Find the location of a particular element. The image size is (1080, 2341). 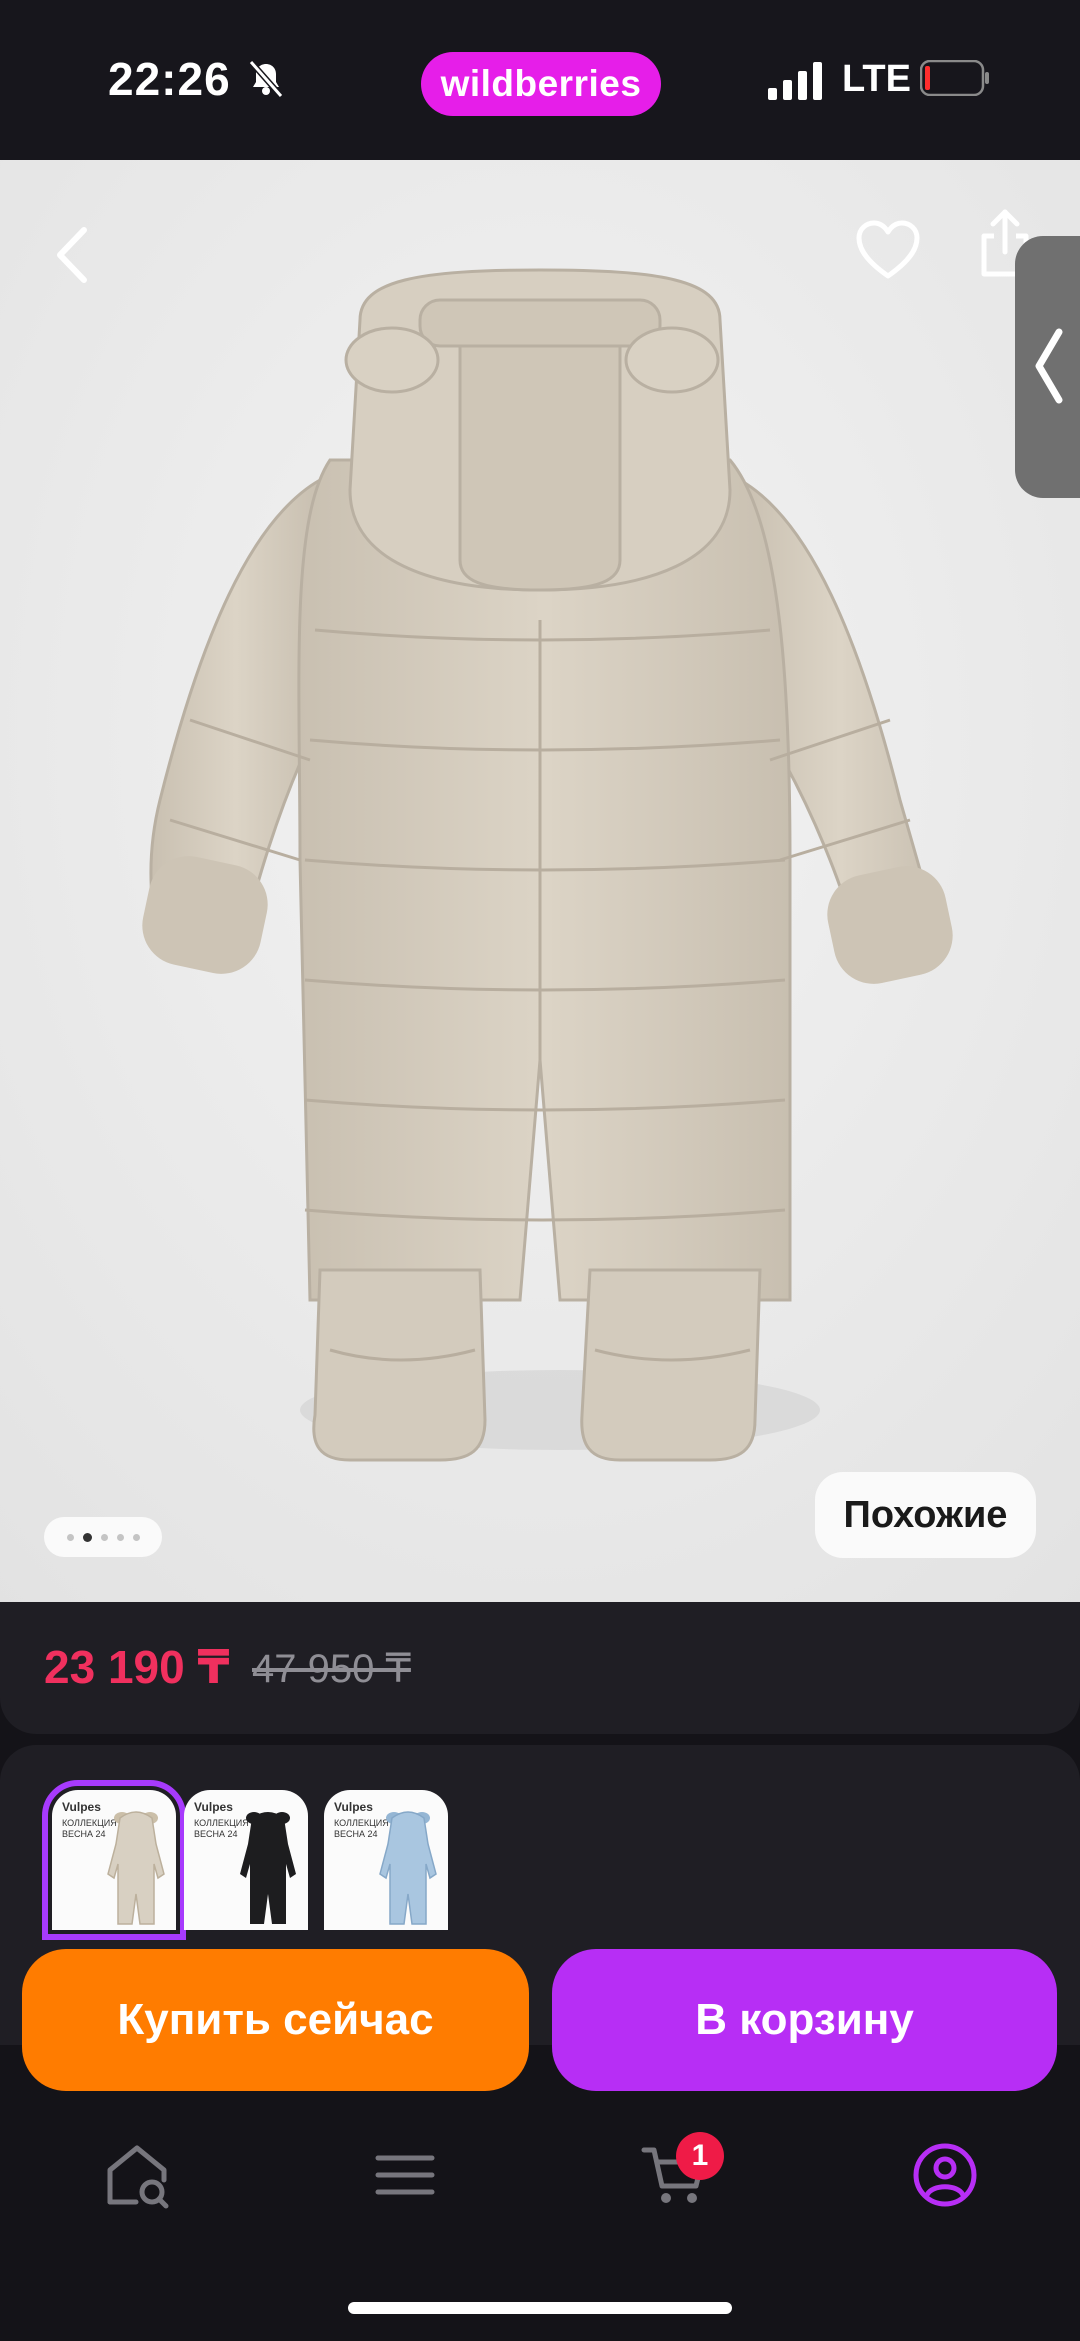

profile-icon is located at coordinates (945, 2175).